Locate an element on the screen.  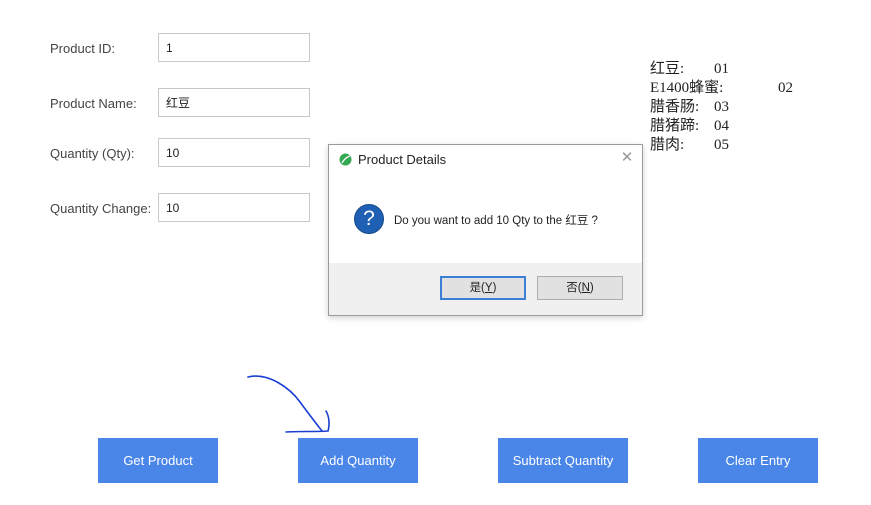
dialog-title: Product Details is located at coordinates (402, 159).